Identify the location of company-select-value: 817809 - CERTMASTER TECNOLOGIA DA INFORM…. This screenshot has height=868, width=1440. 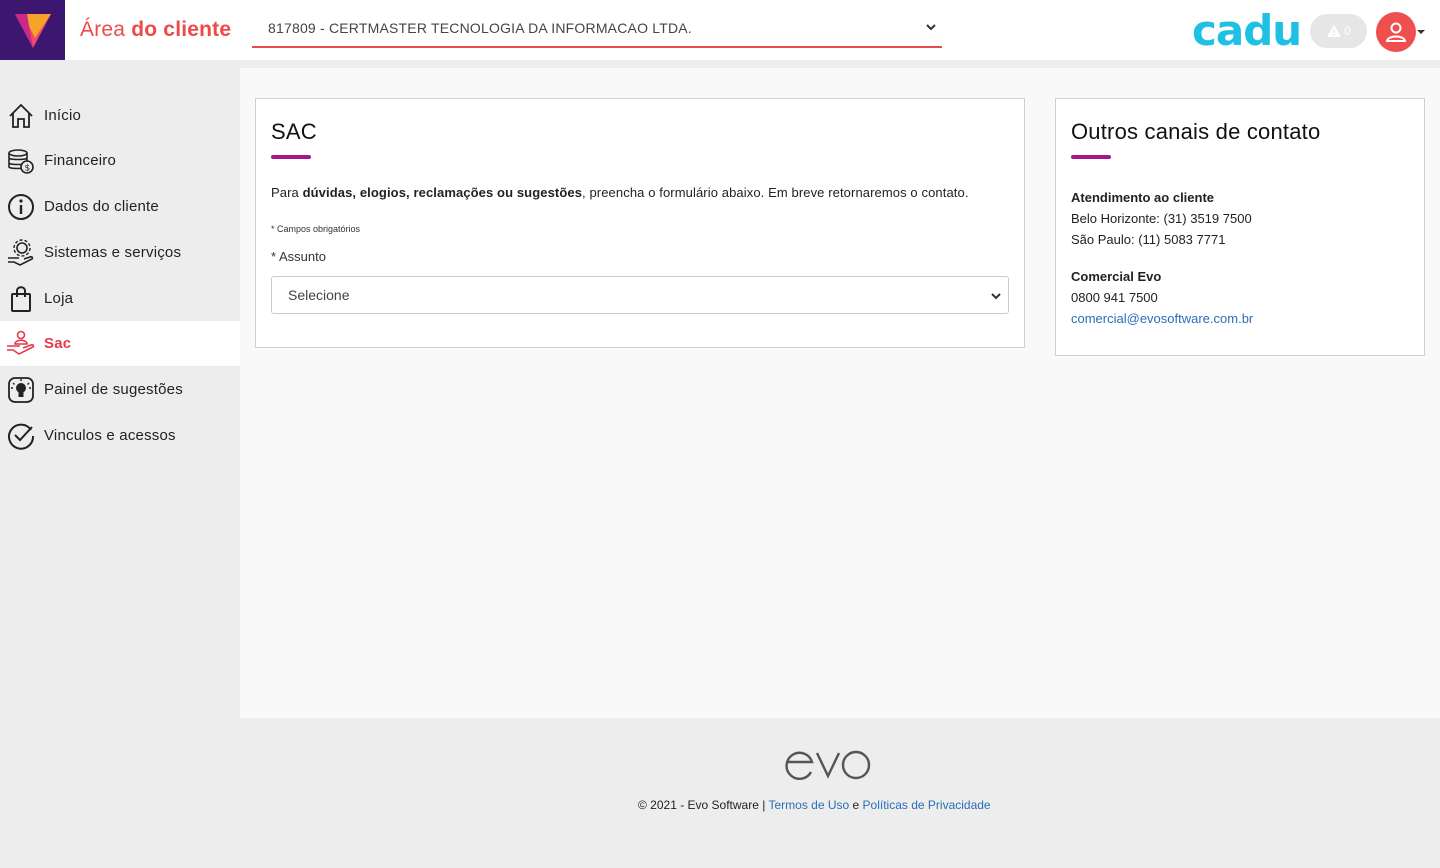
(480, 28).